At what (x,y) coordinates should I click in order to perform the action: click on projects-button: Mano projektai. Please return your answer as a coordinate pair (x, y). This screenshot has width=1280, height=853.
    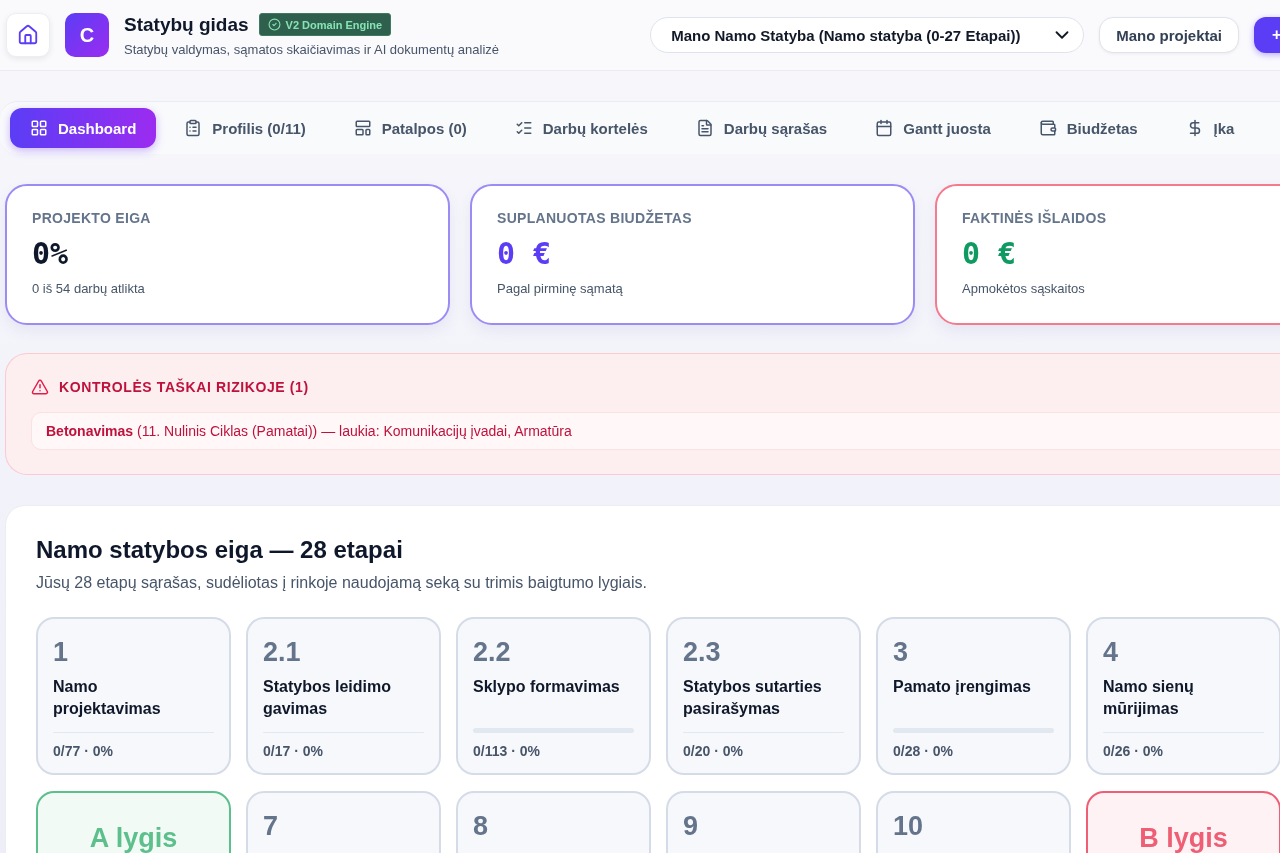
    Looking at the image, I should click on (1169, 35).